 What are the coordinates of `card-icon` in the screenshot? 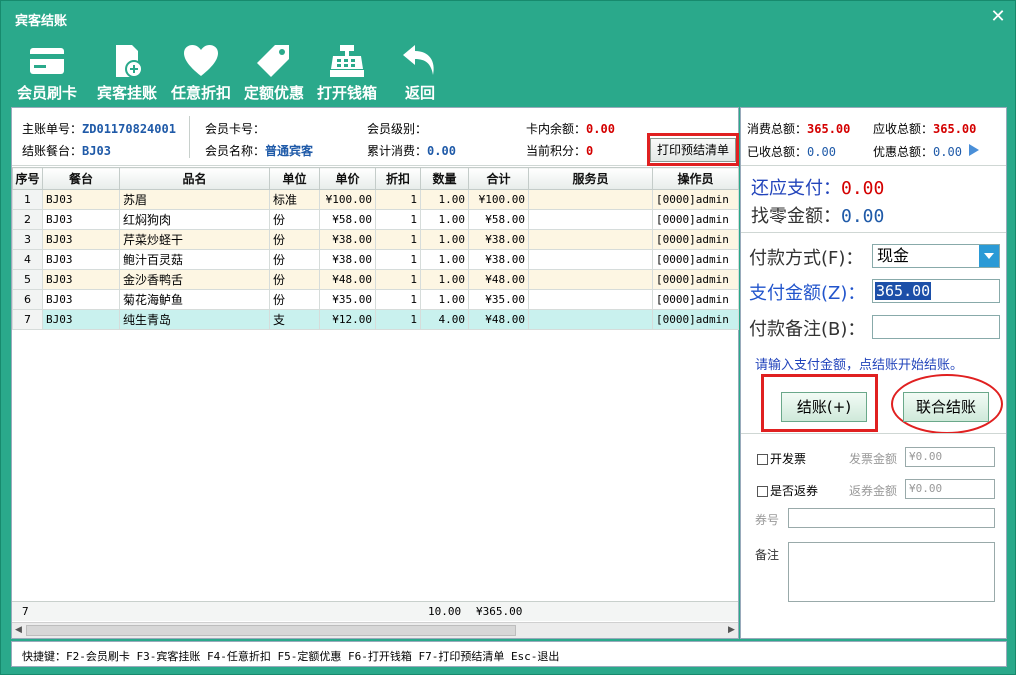 It's located at (47, 61).